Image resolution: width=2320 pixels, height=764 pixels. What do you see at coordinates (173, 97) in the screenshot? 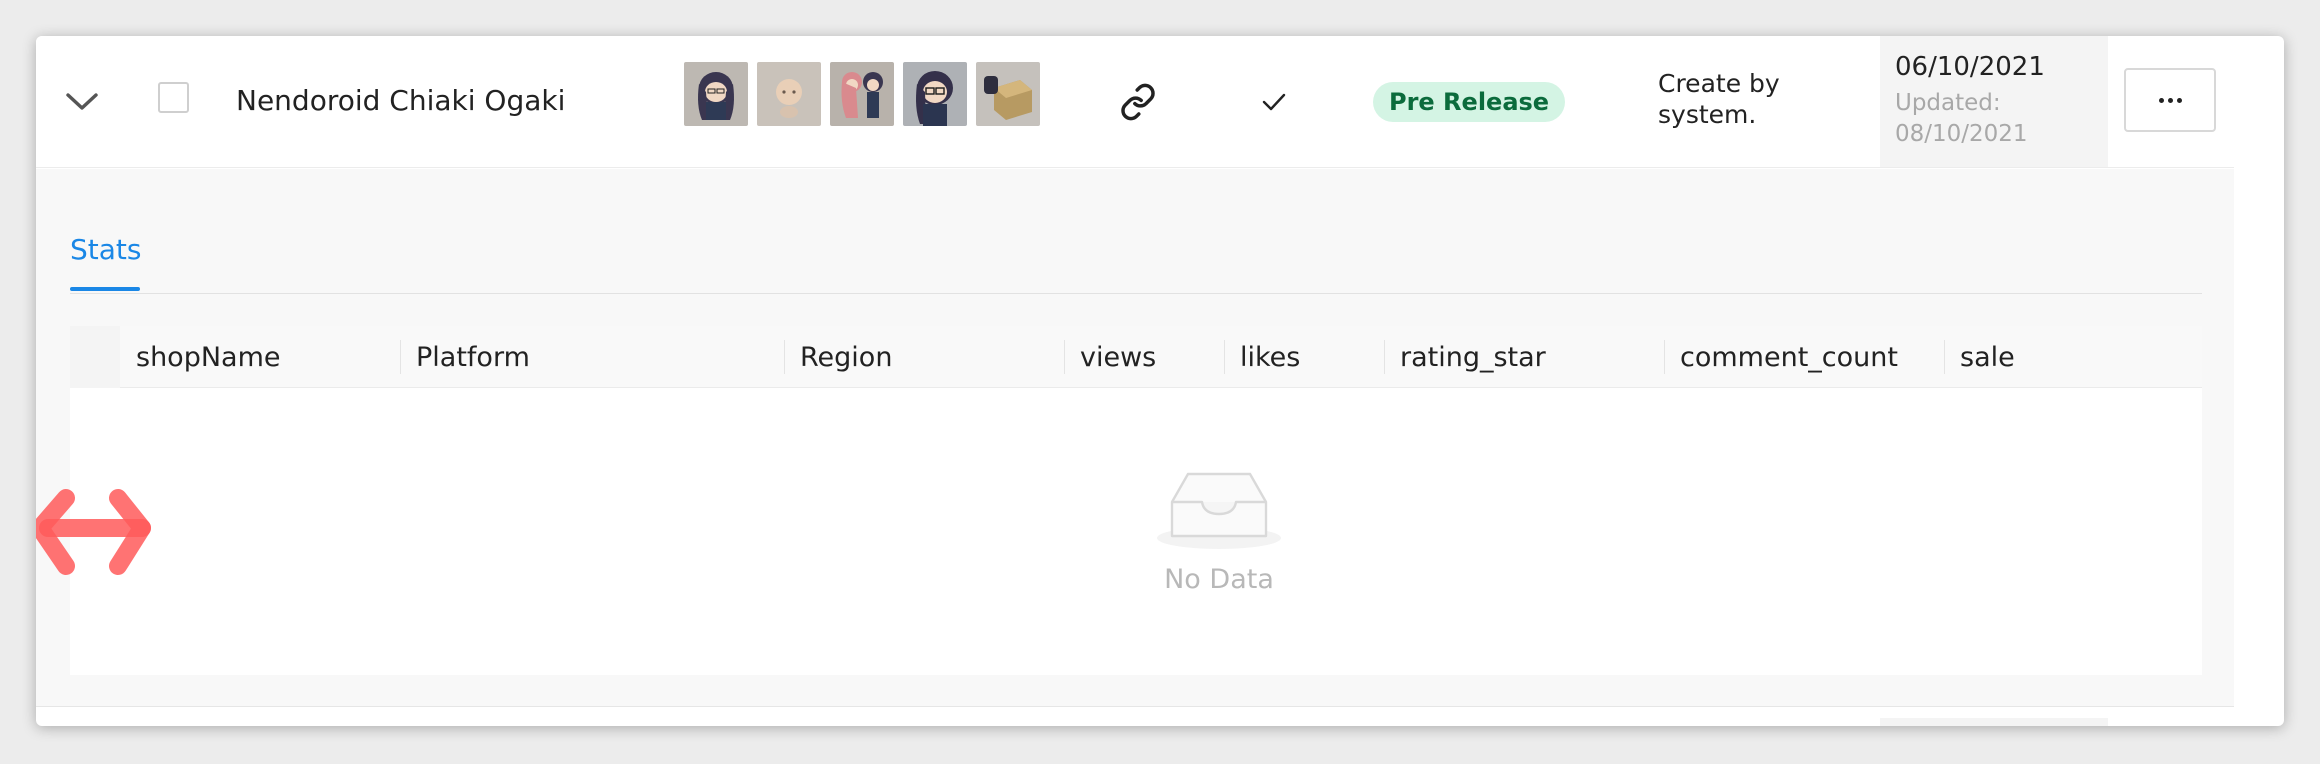
I see `row-checkbox` at bounding box center [173, 97].